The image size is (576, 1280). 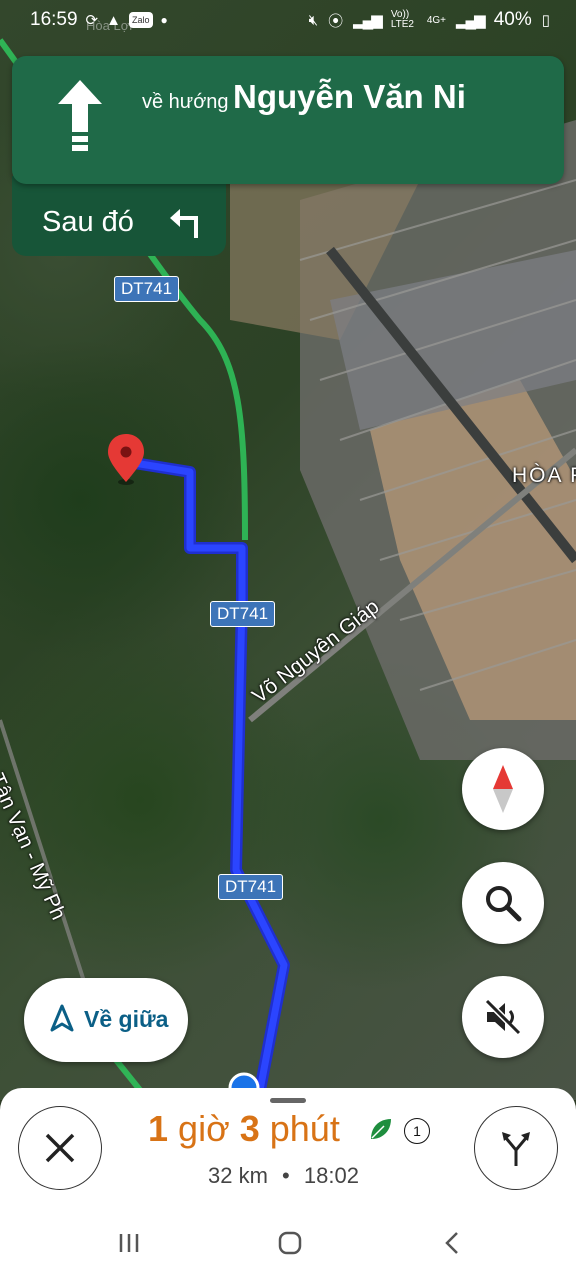 I want to click on compass-button, so click(x=503, y=789).